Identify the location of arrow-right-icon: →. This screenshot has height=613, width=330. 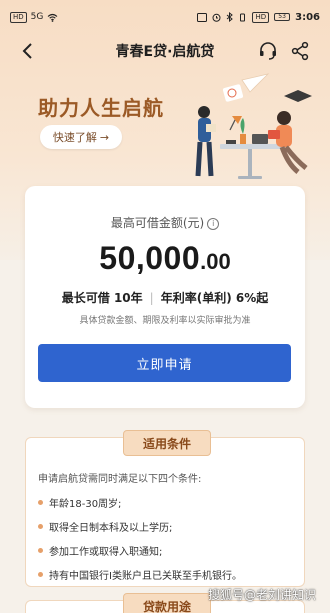
(104, 137).